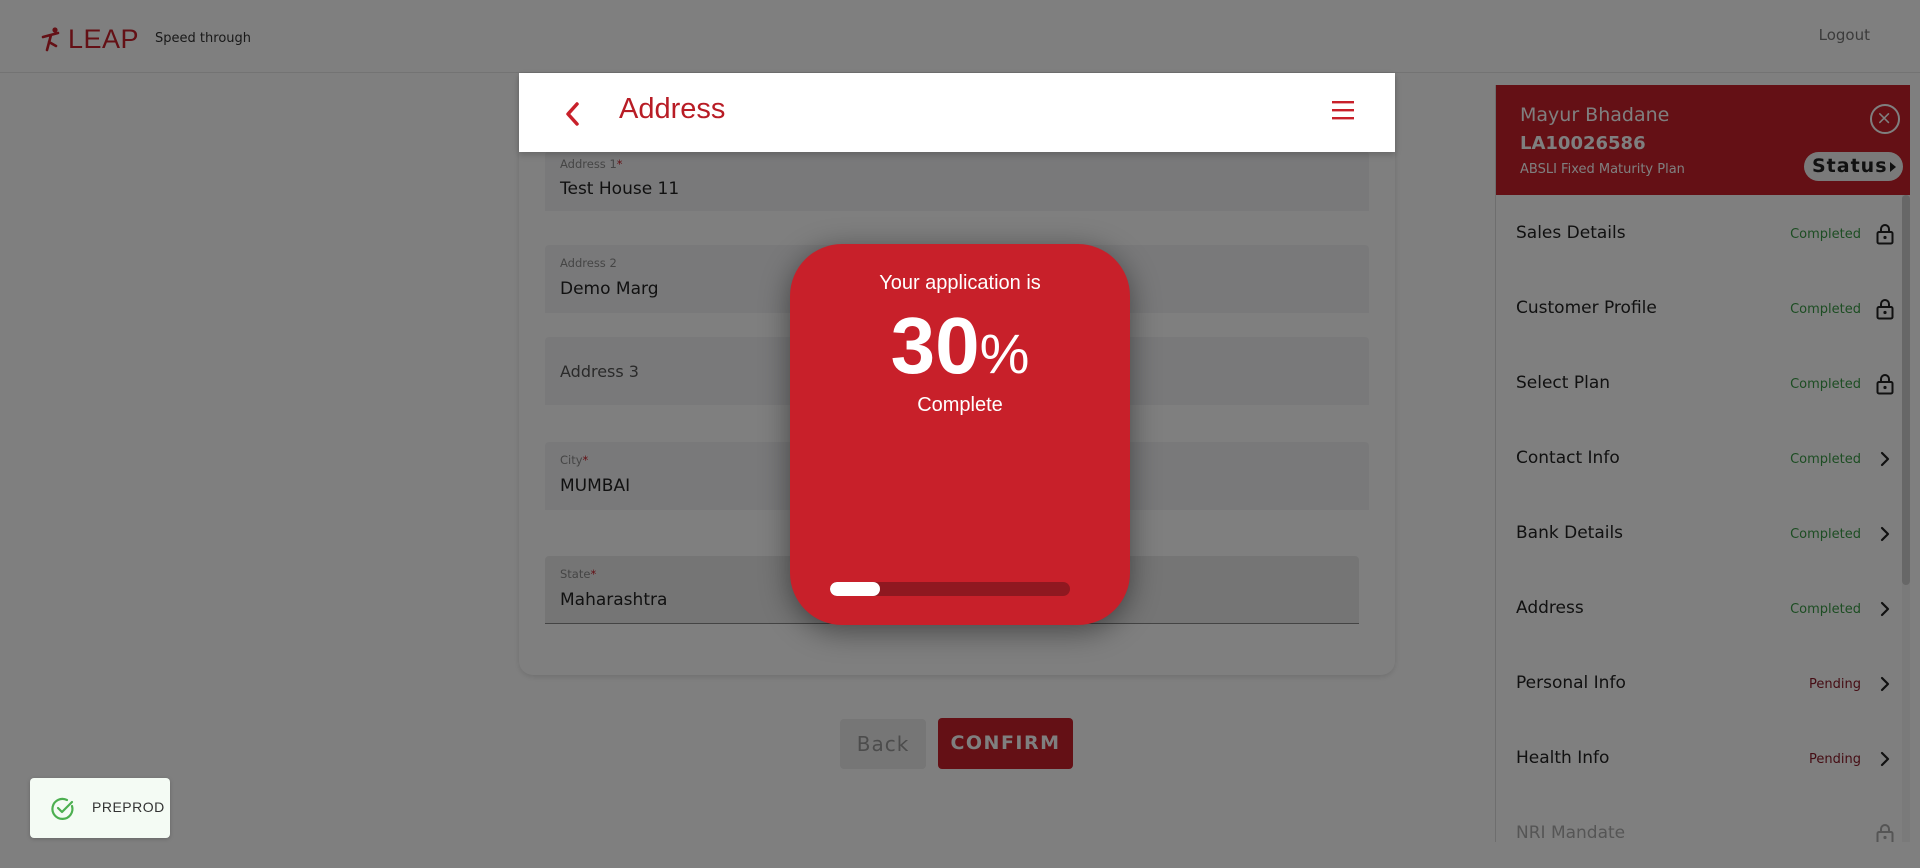  Describe the element at coordinates (62, 808) in the screenshot. I see `check-circle-icon` at that location.